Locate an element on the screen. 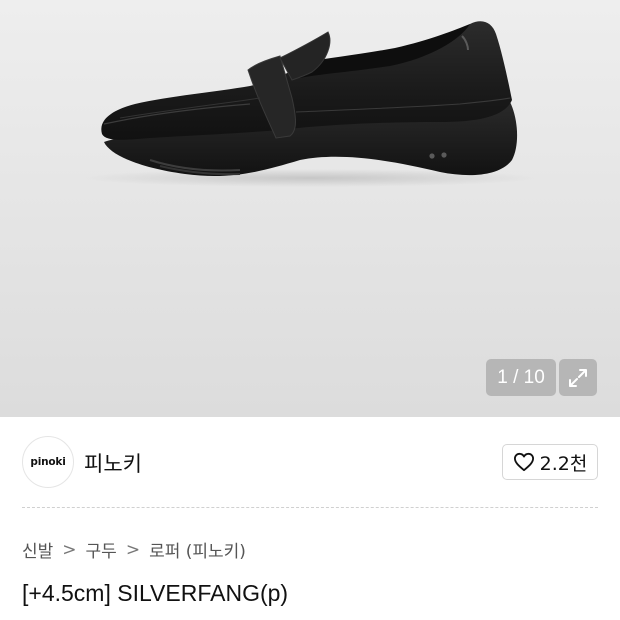  heart-icon is located at coordinates (523, 462).